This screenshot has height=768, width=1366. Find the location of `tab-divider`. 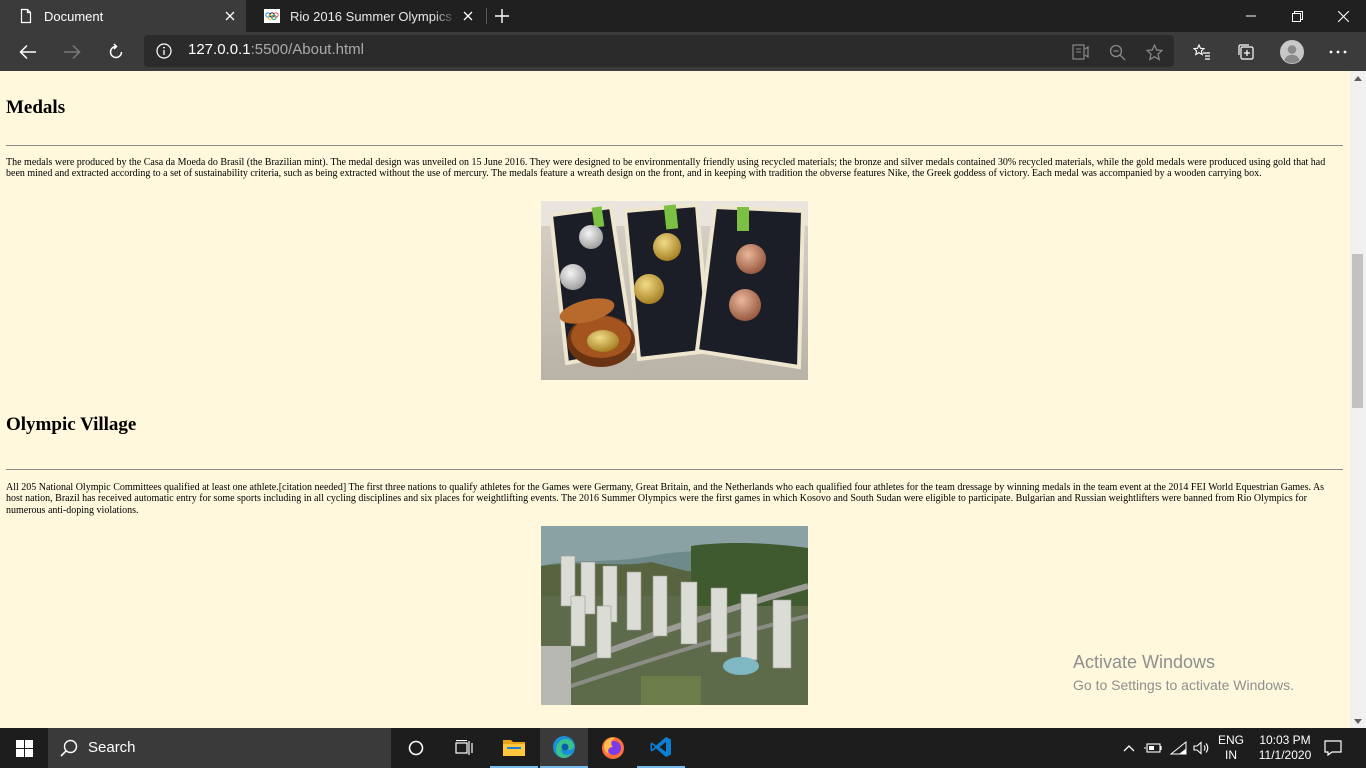

tab-divider is located at coordinates (486, 16).